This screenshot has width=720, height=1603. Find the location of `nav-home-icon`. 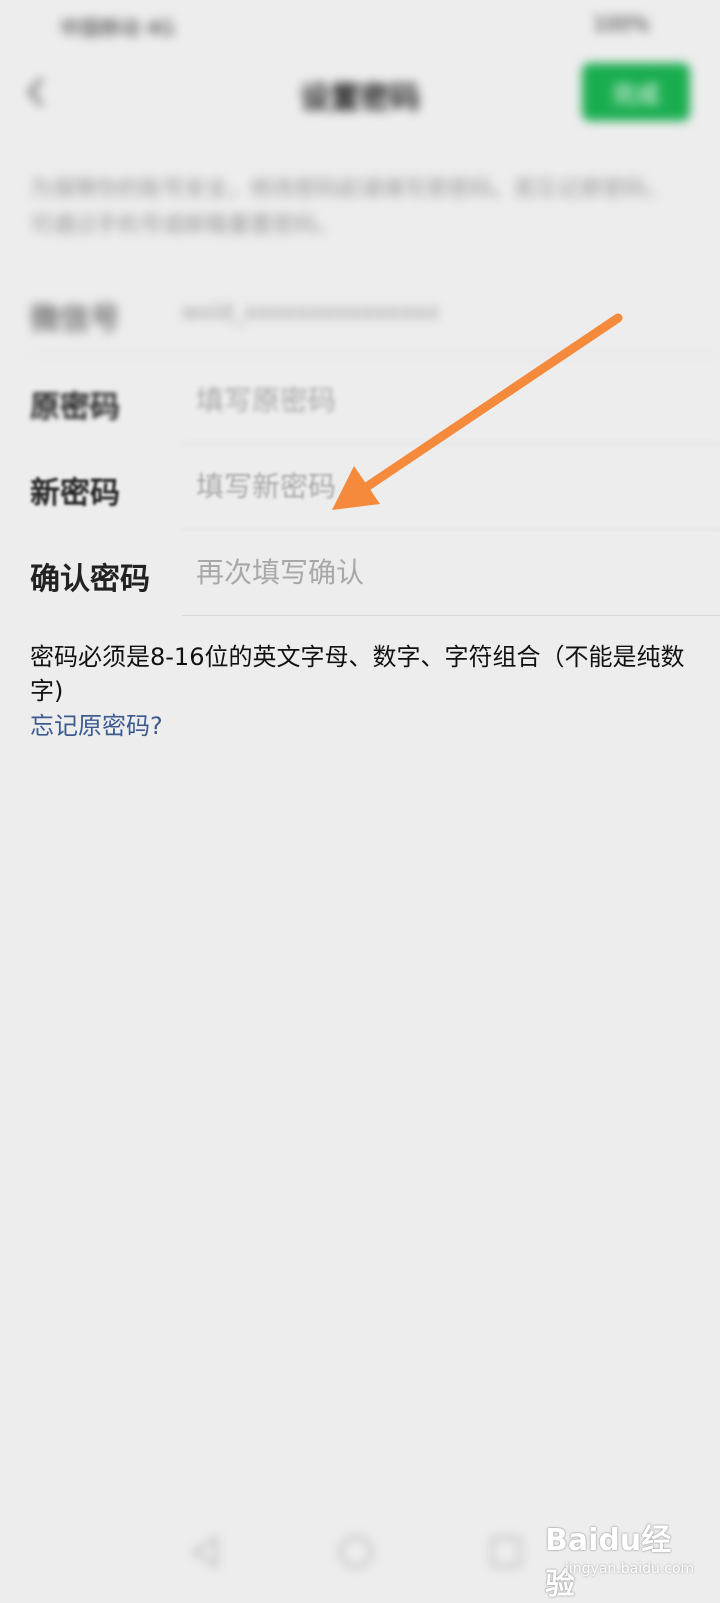

nav-home-icon is located at coordinates (356, 1552).